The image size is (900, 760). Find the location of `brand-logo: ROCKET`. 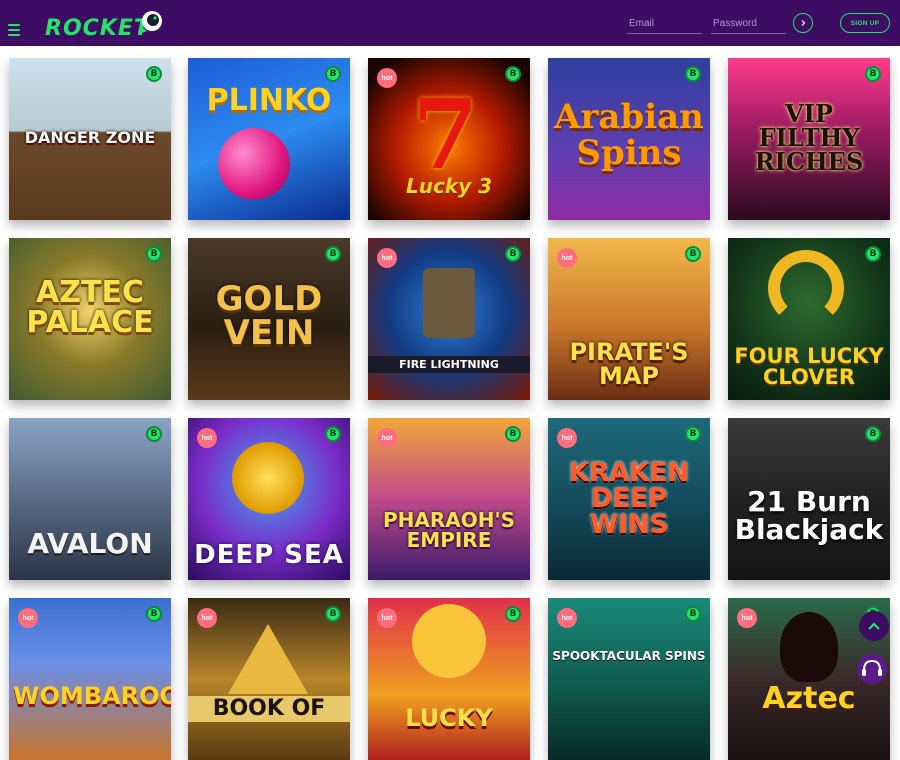

brand-logo: ROCKET is located at coordinates (97, 28).